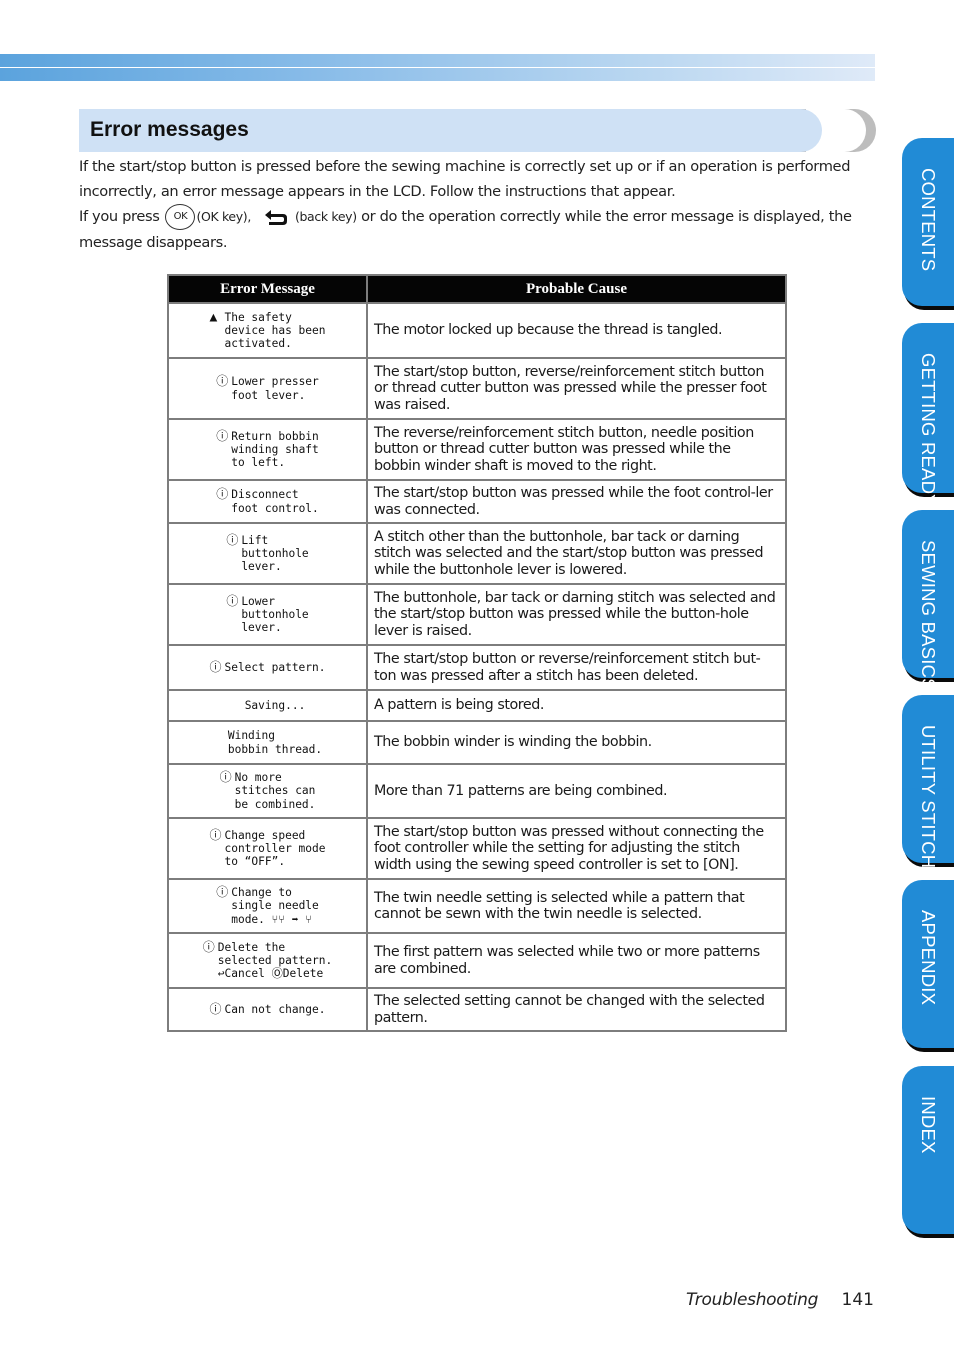  I want to click on lcd-message-text: Disconnect foot control., so click(275, 501).